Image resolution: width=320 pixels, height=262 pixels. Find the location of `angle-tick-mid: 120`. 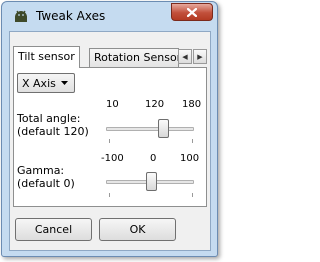

angle-tick-mid: 120 is located at coordinates (155, 104).